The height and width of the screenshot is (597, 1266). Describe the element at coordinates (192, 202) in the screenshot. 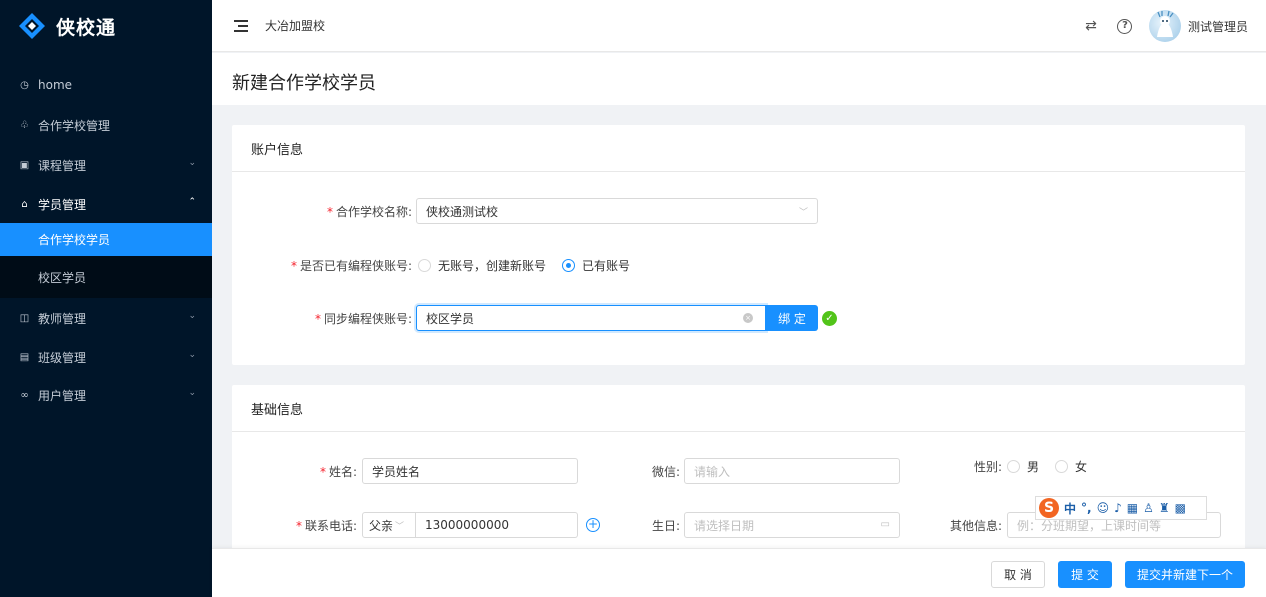

I see `chevron-up-icon: ⌃` at that location.